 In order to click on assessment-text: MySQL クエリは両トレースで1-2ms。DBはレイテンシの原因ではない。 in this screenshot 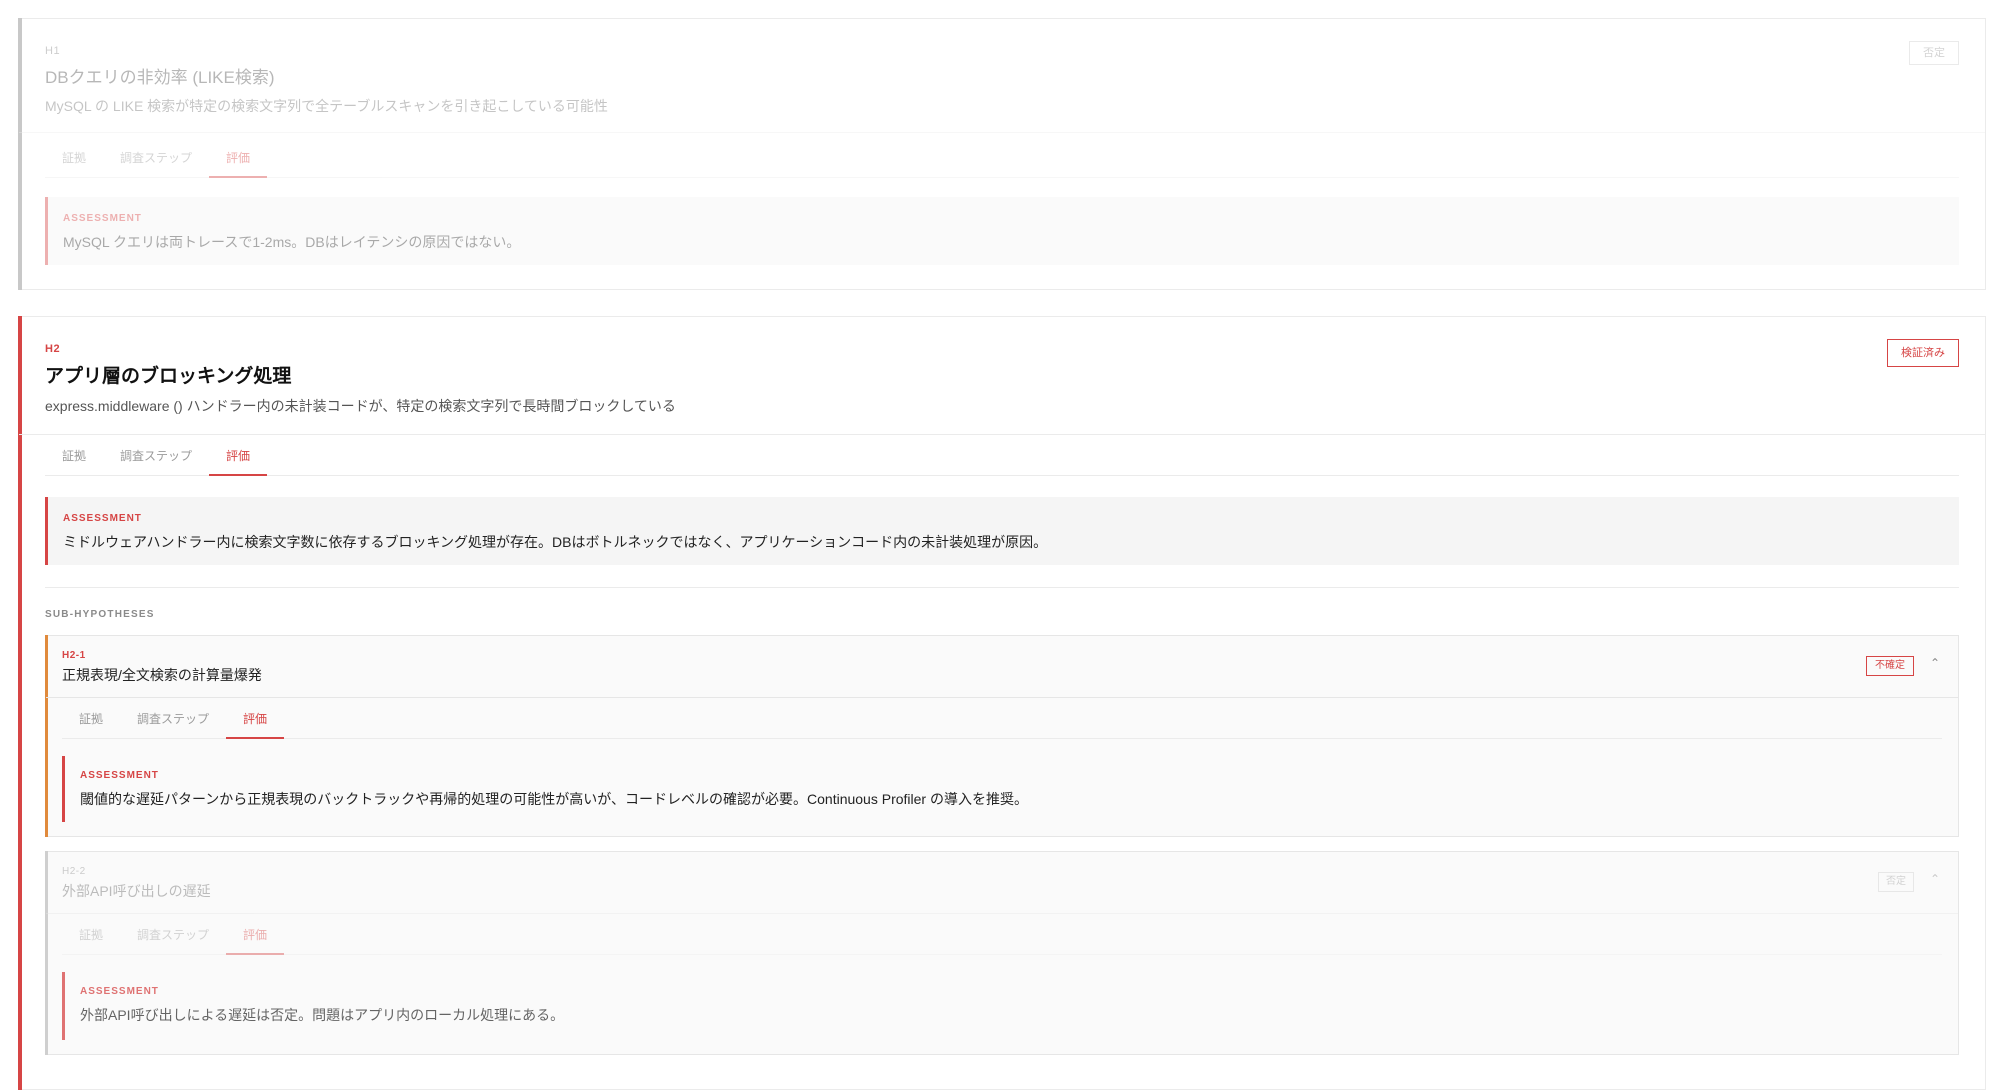, I will do `click(292, 242)`.